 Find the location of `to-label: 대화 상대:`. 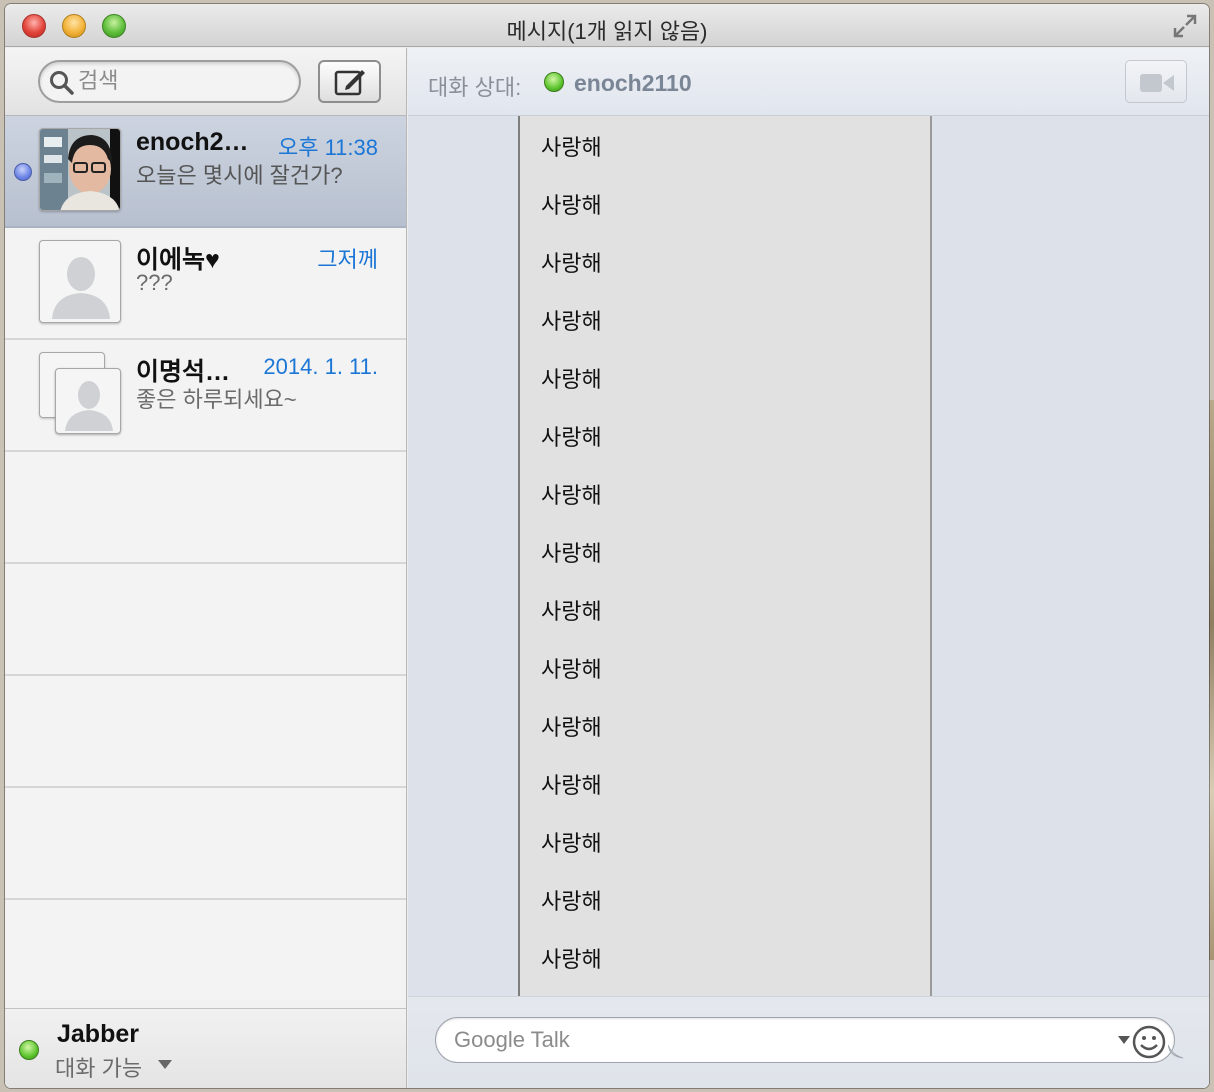

to-label: 대화 상대: is located at coordinates (475, 87).